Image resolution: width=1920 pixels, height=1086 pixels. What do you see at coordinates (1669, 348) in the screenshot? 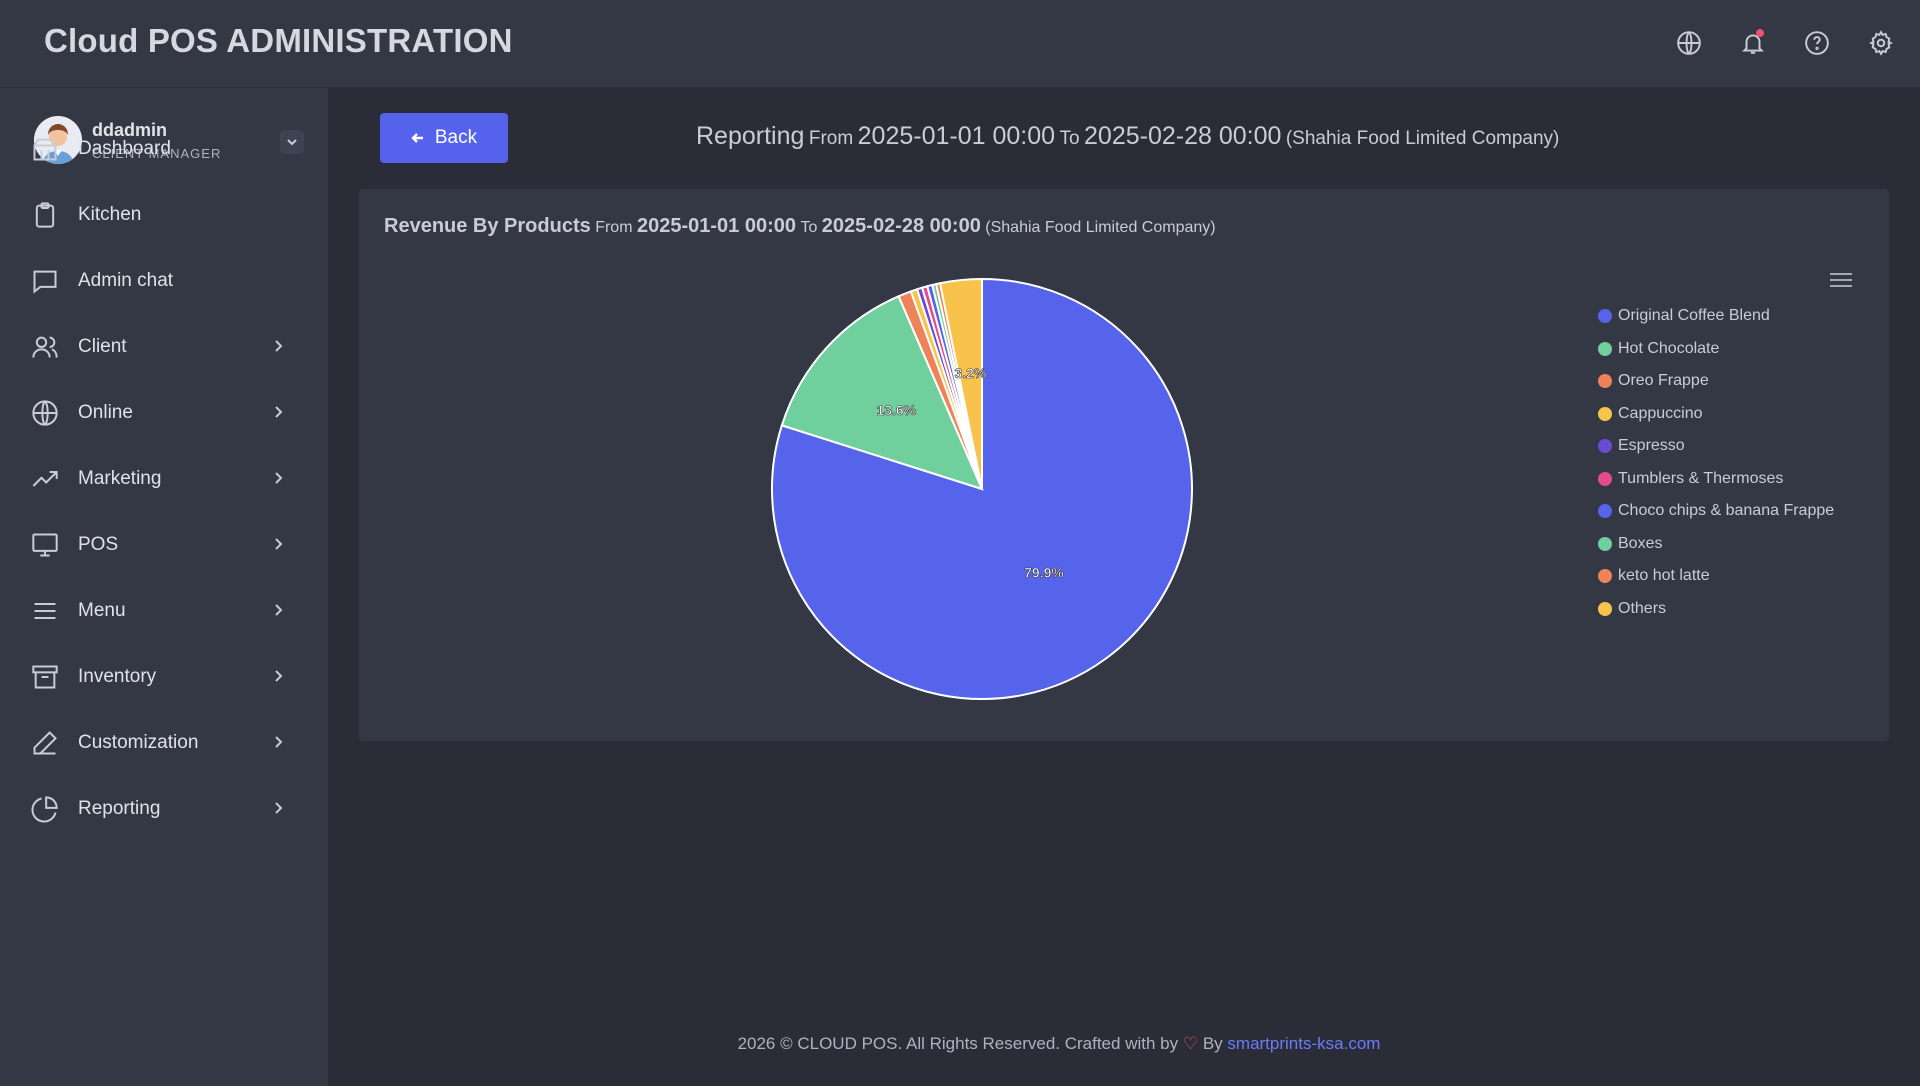
I see `legend-label: Hot Chocolate` at bounding box center [1669, 348].